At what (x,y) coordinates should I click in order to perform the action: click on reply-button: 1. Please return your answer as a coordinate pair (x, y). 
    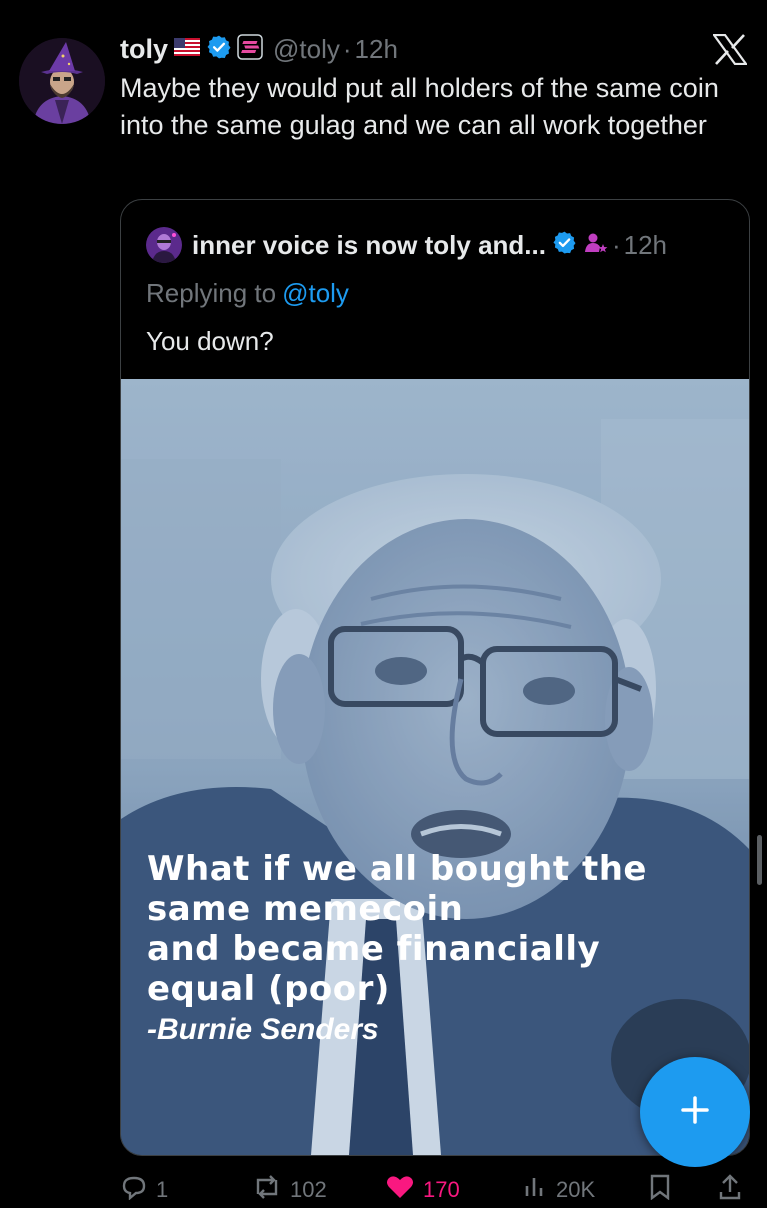
    Looking at the image, I should click on (144, 1190).